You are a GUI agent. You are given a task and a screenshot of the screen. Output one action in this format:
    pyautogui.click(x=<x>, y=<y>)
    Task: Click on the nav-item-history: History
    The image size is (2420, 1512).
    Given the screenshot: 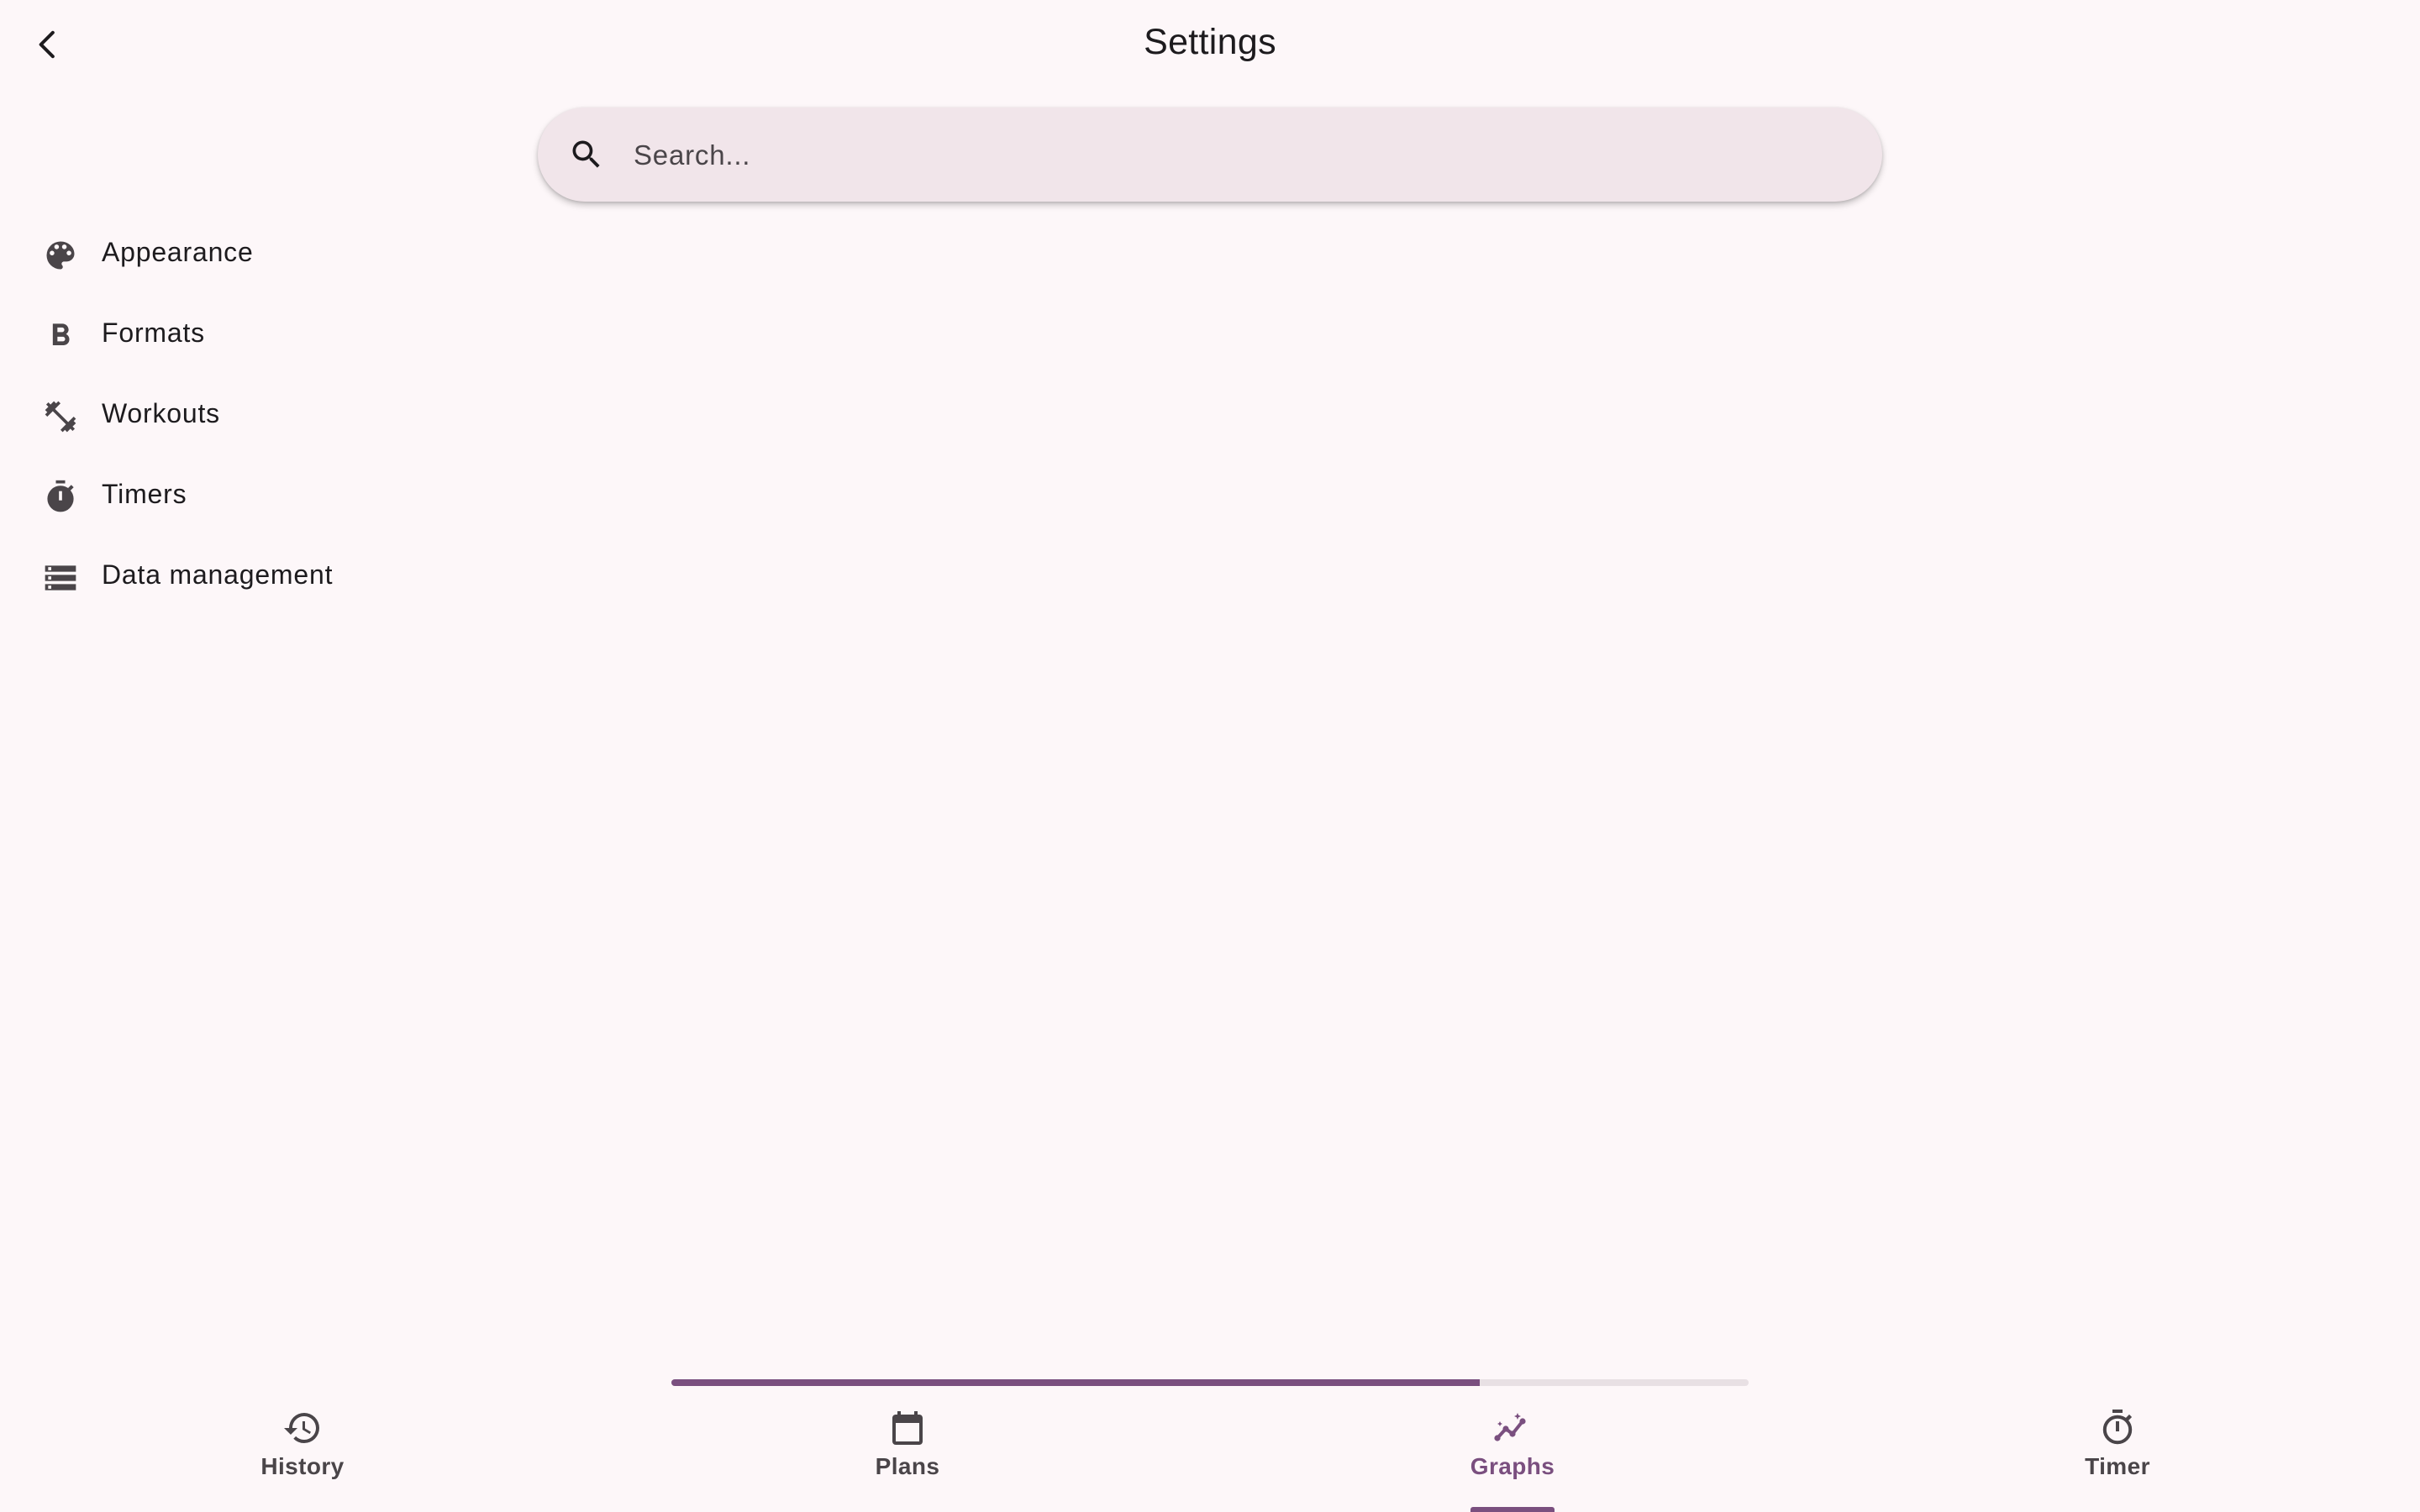 What is the action you would take?
    pyautogui.click(x=302, y=1453)
    